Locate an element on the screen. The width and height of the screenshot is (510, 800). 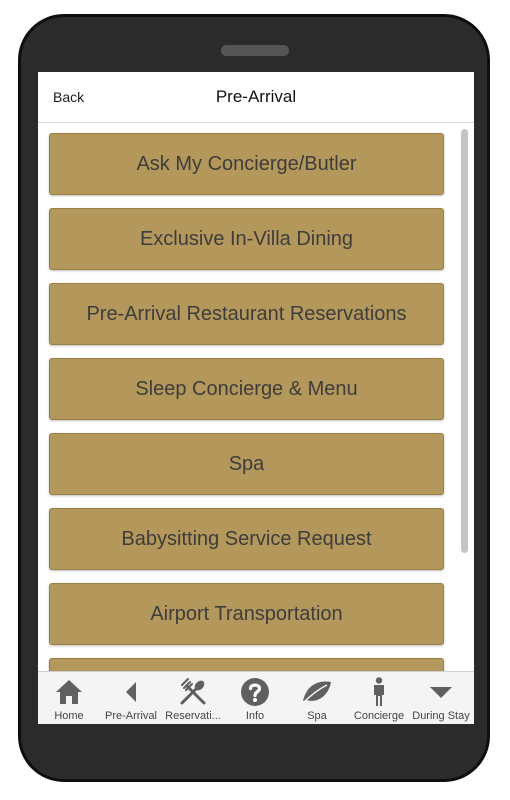
tab-pre-arrival: Pre-Arrival is located at coordinates (131, 698).